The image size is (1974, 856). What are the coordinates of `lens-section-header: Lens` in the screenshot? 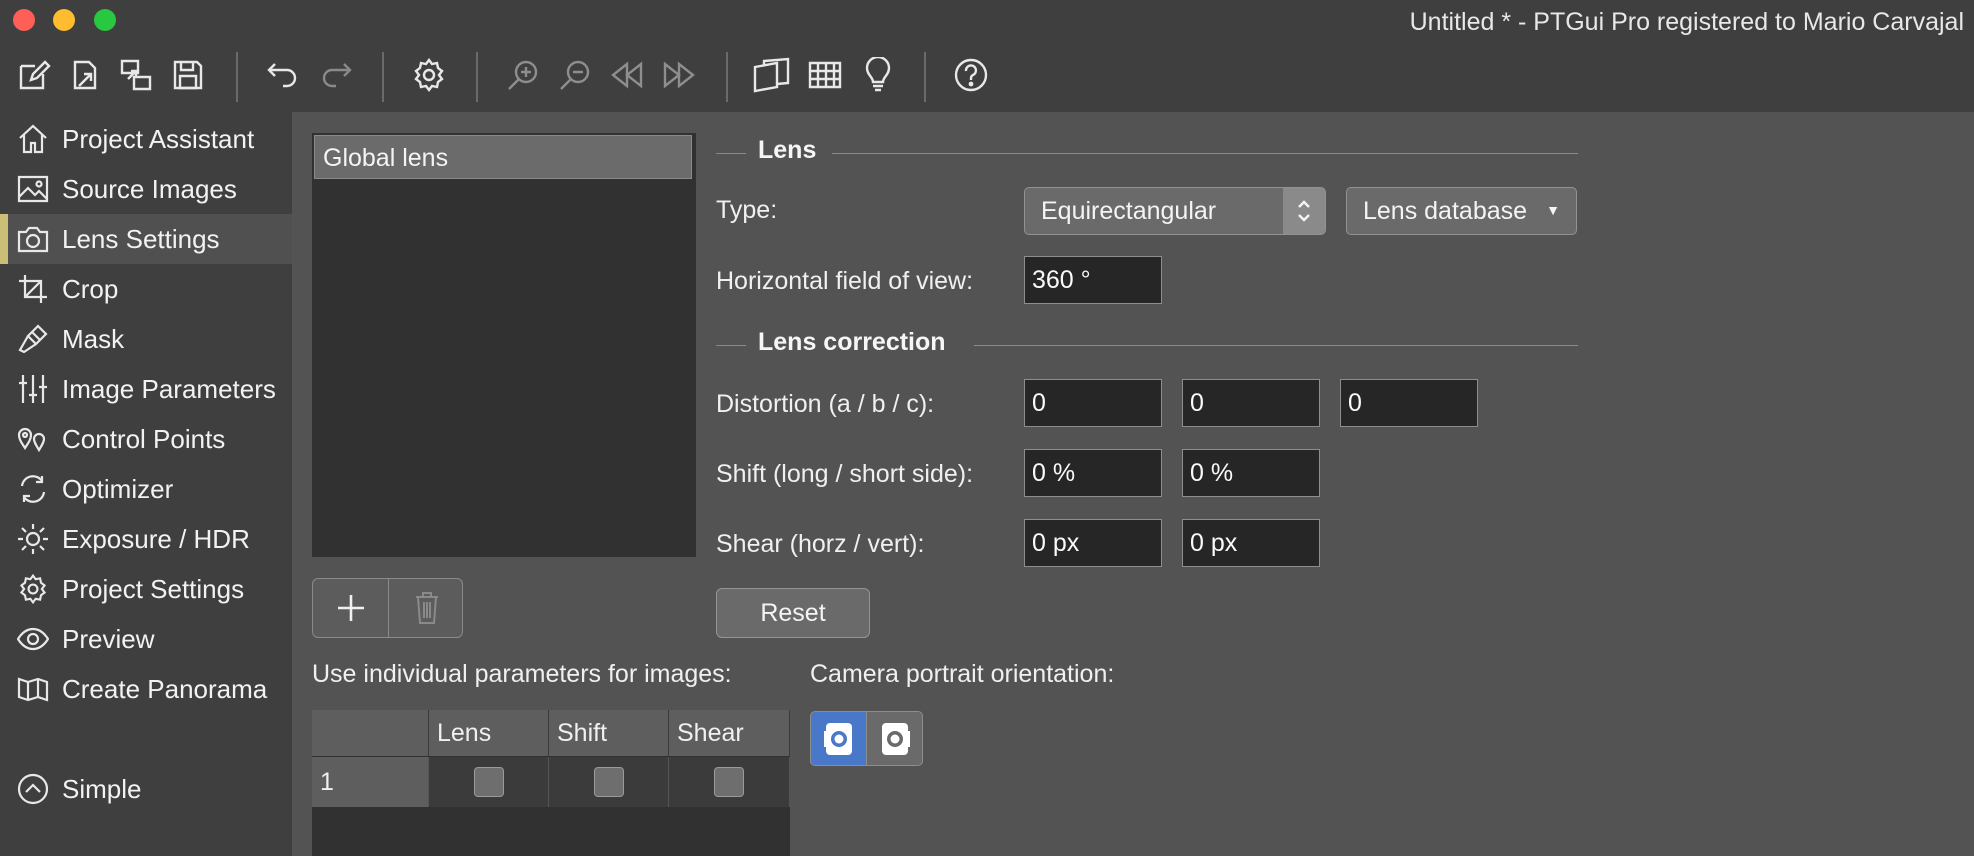 It's located at (1147, 151).